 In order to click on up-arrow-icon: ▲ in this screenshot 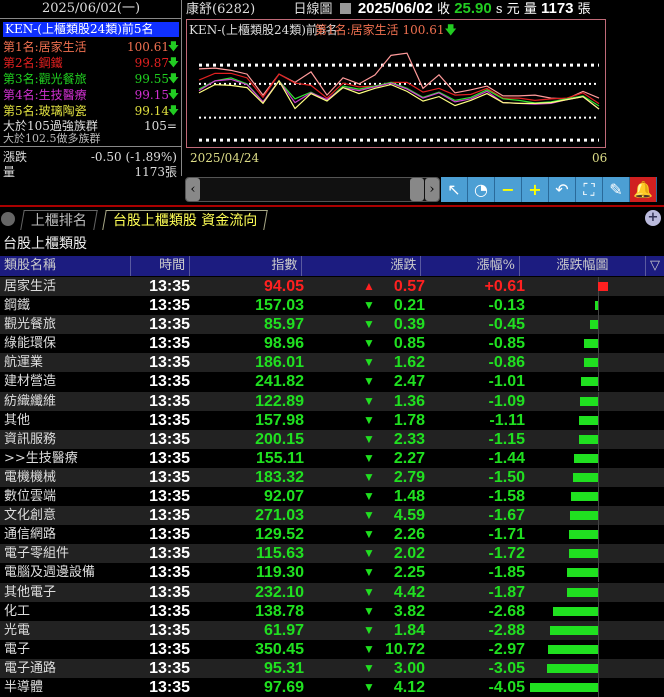, I will do `click(369, 286)`.